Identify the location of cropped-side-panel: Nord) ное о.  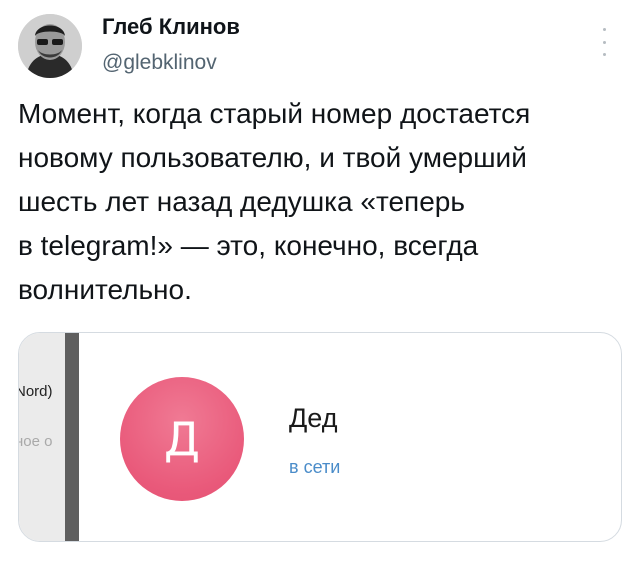
(49, 437).